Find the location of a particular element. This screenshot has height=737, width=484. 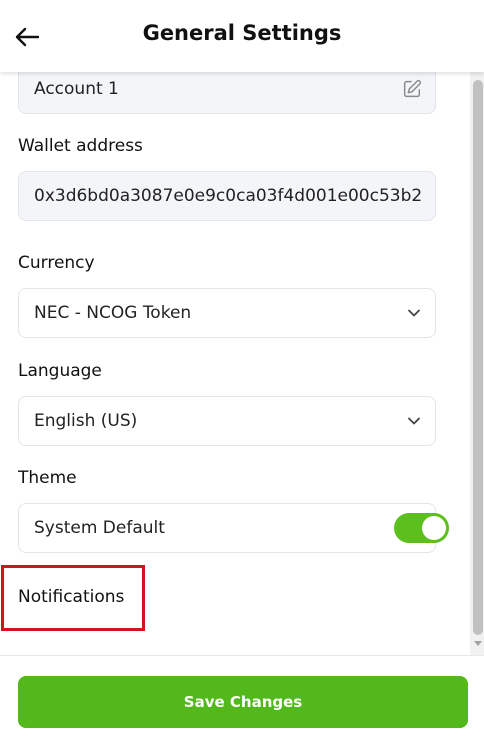

account-name-value: Account 1 is located at coordinates (76, 89).